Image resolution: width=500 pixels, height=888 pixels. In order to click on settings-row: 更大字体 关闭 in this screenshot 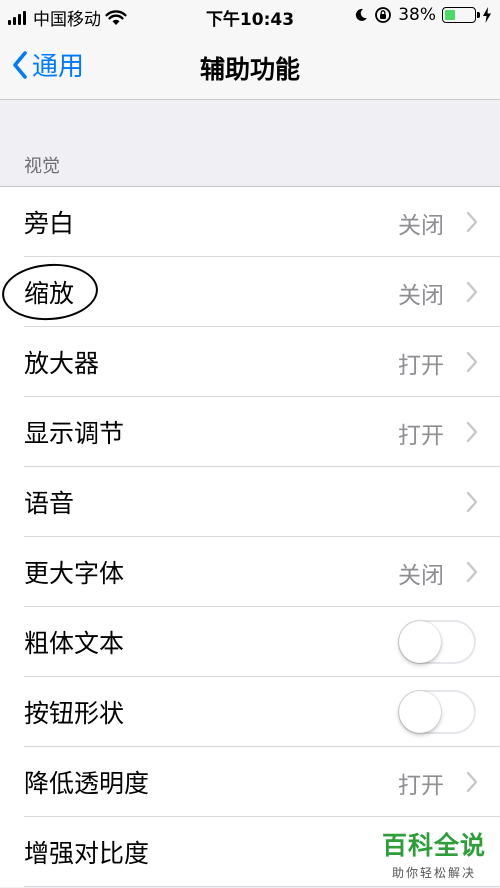, I will do `click(250, 572)`.